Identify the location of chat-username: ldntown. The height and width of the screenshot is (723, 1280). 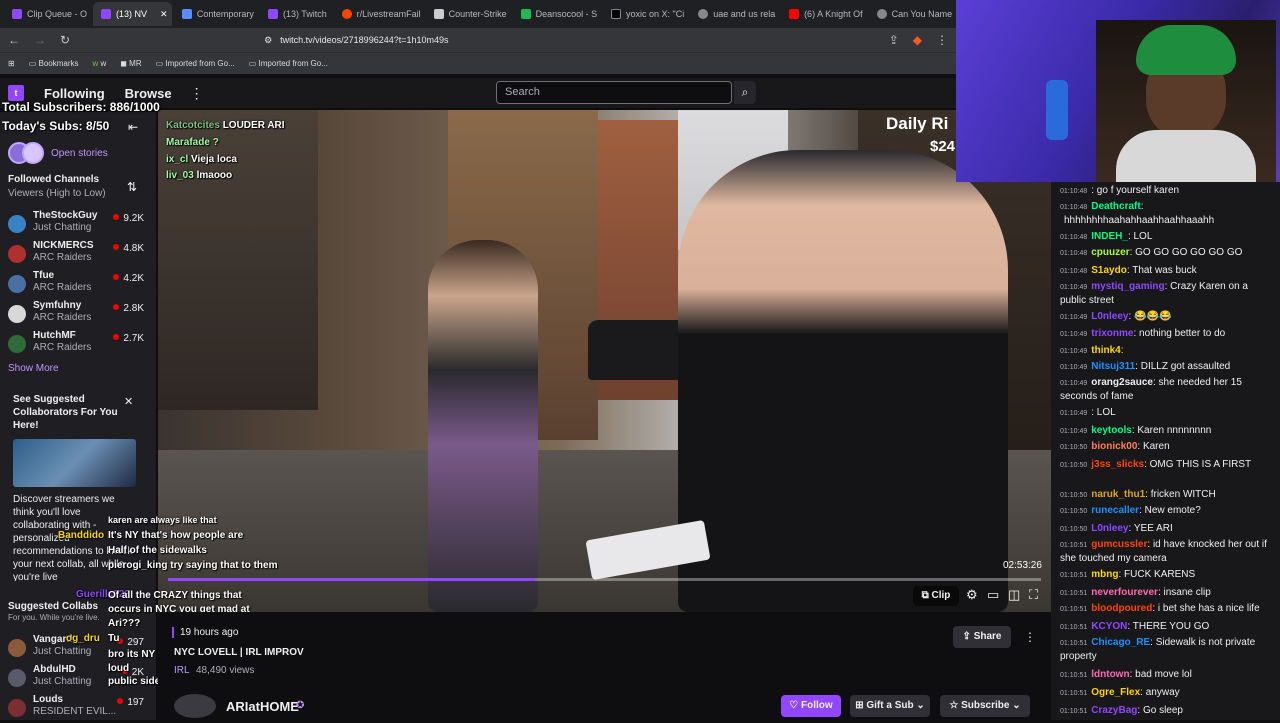
(1110, 674).